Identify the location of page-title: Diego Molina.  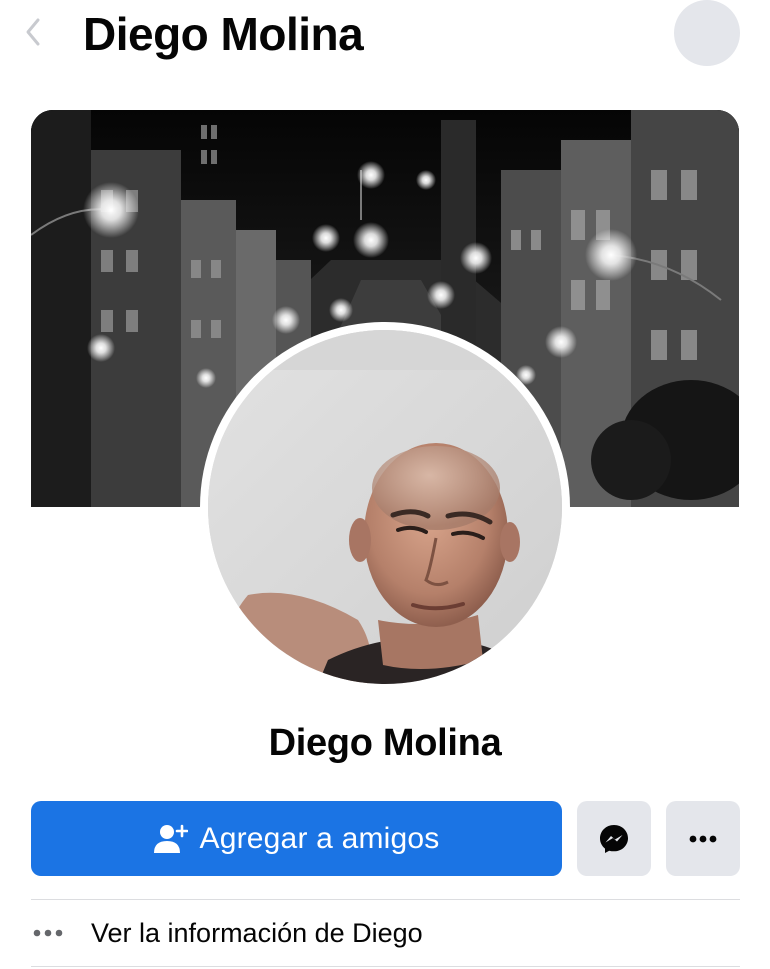
(223, 34).